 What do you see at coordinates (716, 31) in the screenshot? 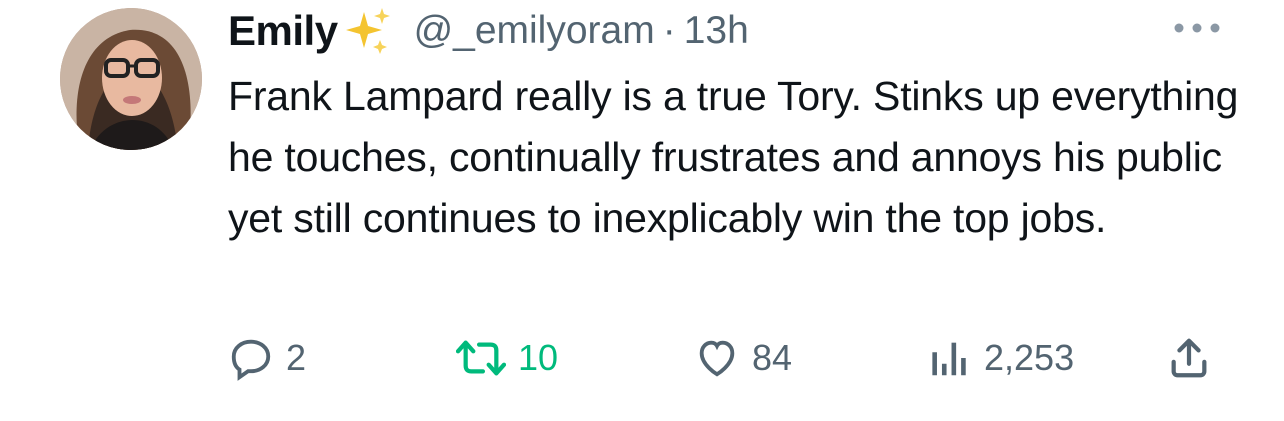
I see `tweet-timestamp: 13h` at bounding box center [716, 31].